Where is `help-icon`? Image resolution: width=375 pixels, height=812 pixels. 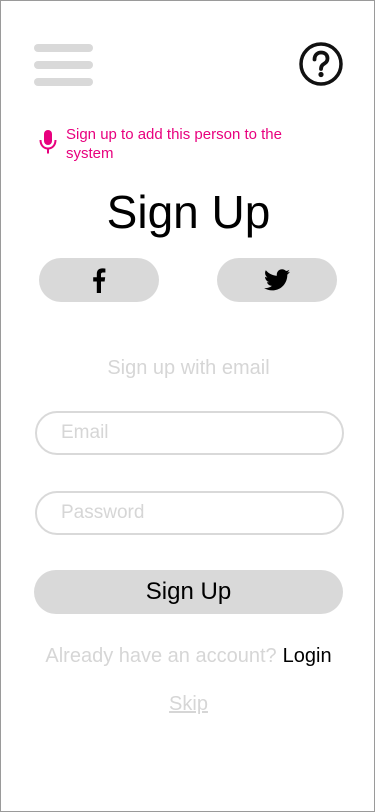
help-icon is located at coordinates (321, 64).